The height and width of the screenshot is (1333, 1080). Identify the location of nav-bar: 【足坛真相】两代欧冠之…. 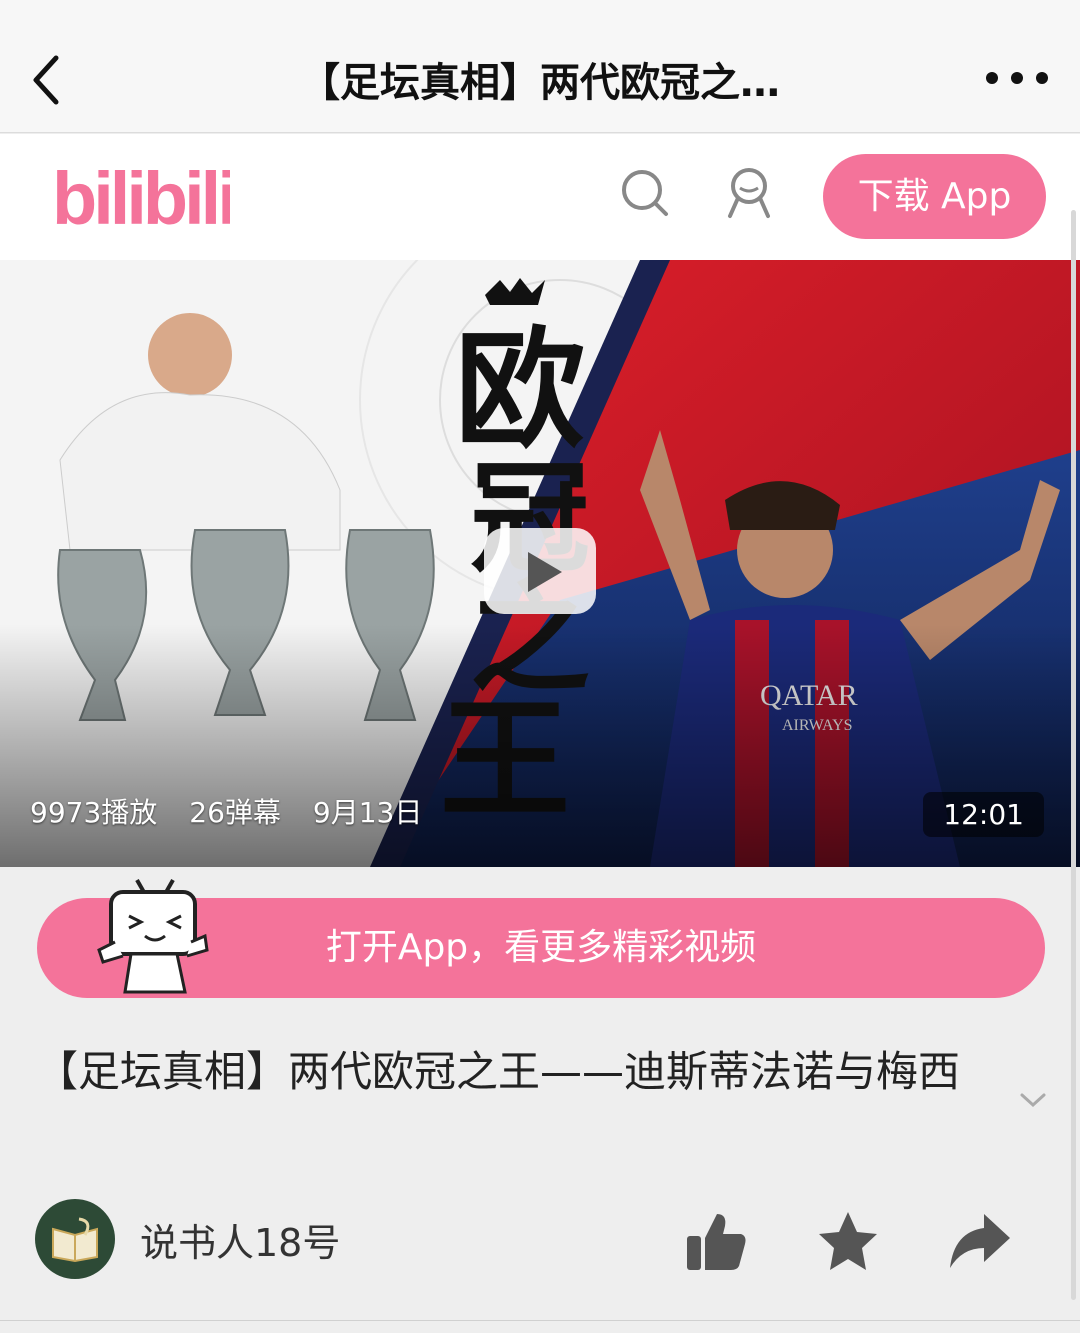
(540, 66).